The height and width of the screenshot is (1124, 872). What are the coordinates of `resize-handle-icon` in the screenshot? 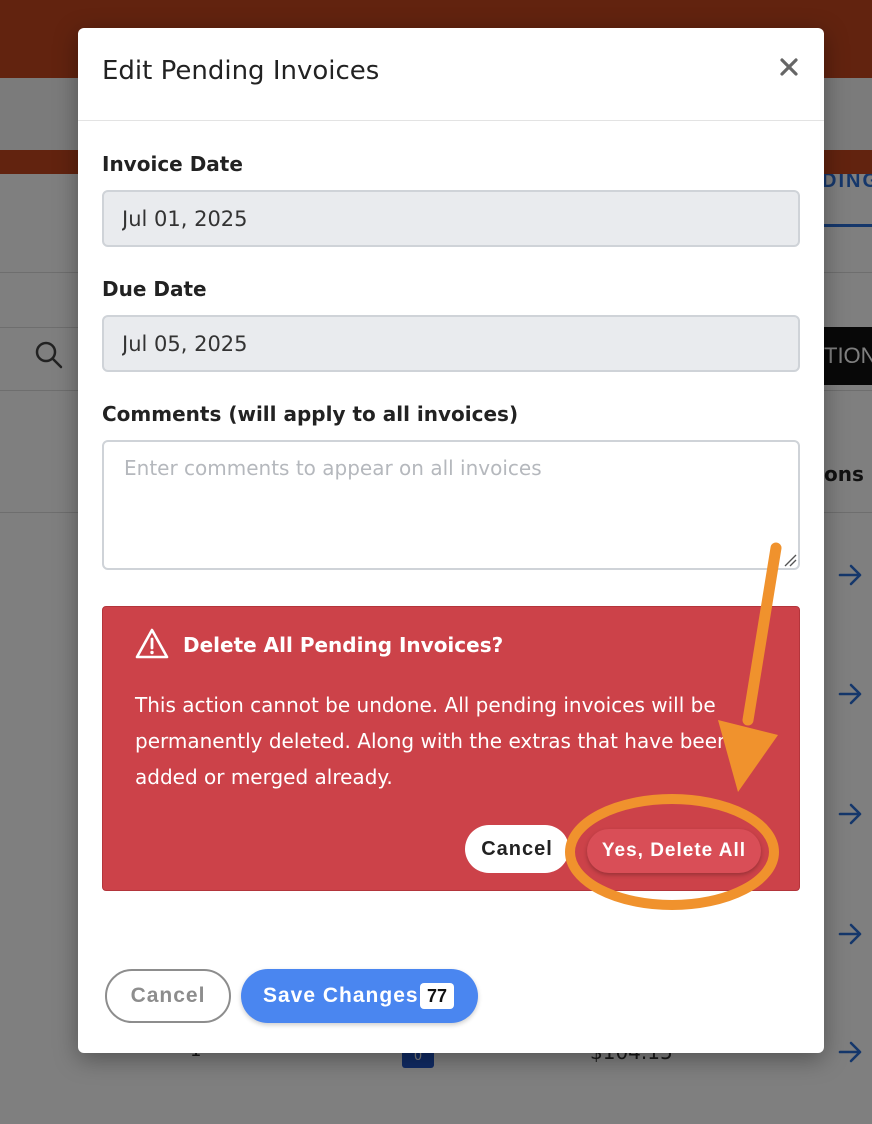 It's located at (790, 560).